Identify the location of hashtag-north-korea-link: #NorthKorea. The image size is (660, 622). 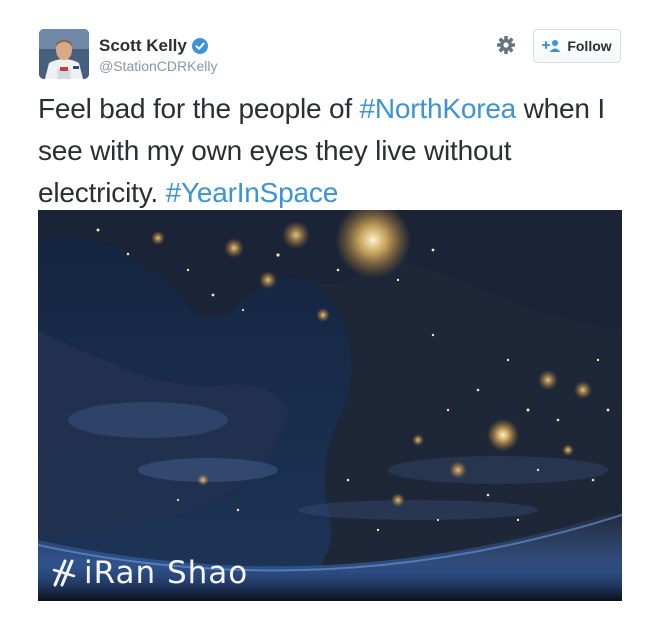
(438, 108).